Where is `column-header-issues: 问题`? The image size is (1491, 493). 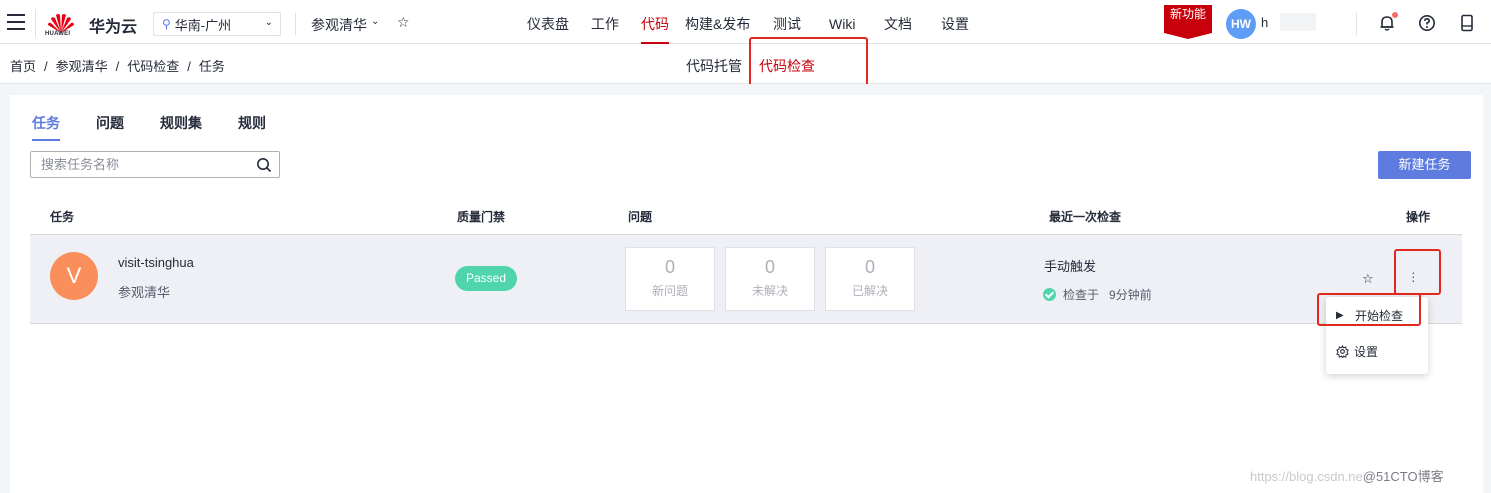 column-header-issues: 问题 is located at coordinates (640, 217).